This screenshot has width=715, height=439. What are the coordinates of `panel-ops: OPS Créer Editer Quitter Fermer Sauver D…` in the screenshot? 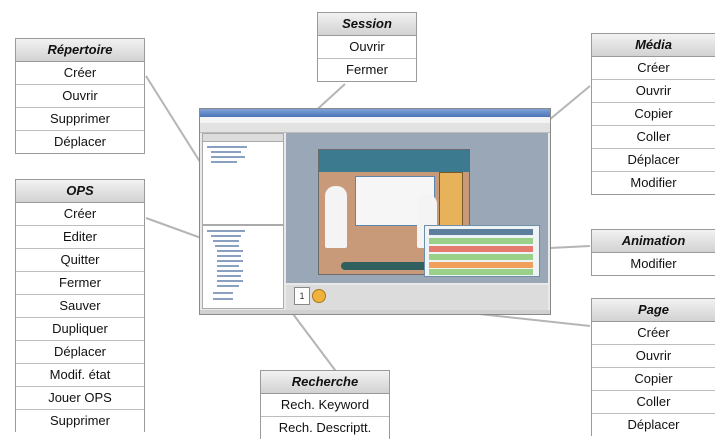 It's located at (80, 305).